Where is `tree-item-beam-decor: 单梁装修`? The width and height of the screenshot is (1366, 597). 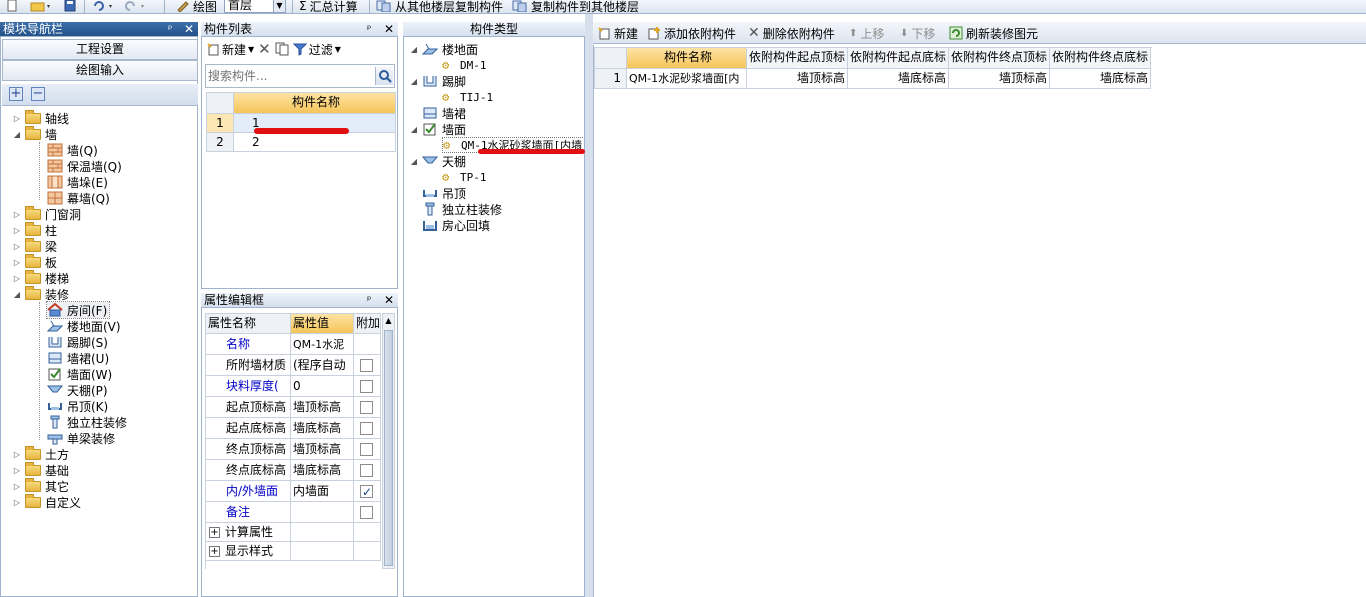 tree-item-beam-decor: 单梁装修 is located at coordinates (81, 438).